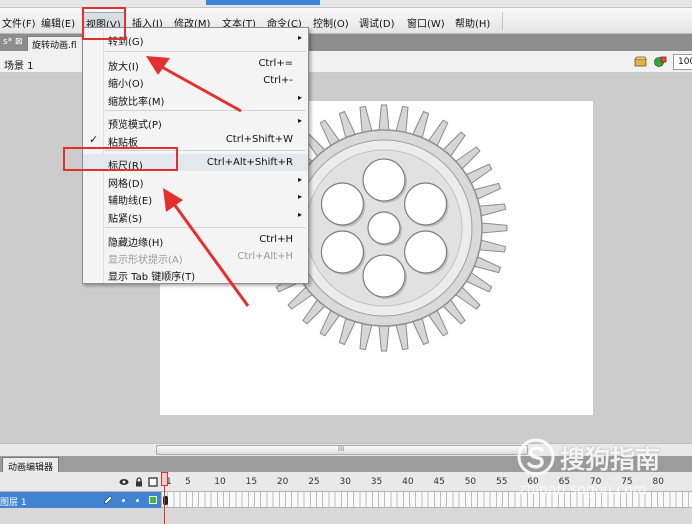 The height and width of the screenshot is (524, 692). I want to click on playhead, so click(164, 479).